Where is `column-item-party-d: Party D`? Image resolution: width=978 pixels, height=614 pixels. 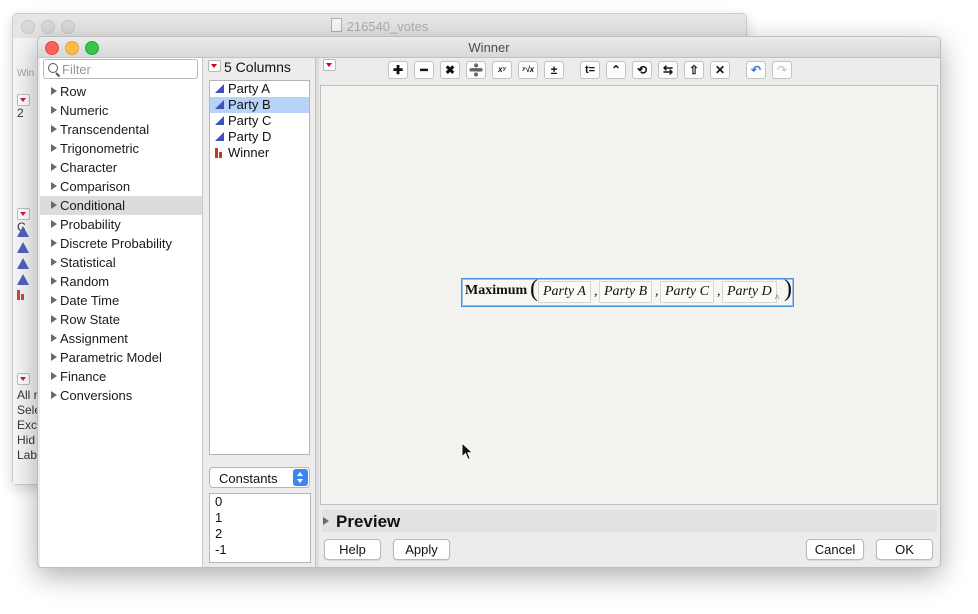 column-item-party-d: Party D is located at coordinates (259, 137).